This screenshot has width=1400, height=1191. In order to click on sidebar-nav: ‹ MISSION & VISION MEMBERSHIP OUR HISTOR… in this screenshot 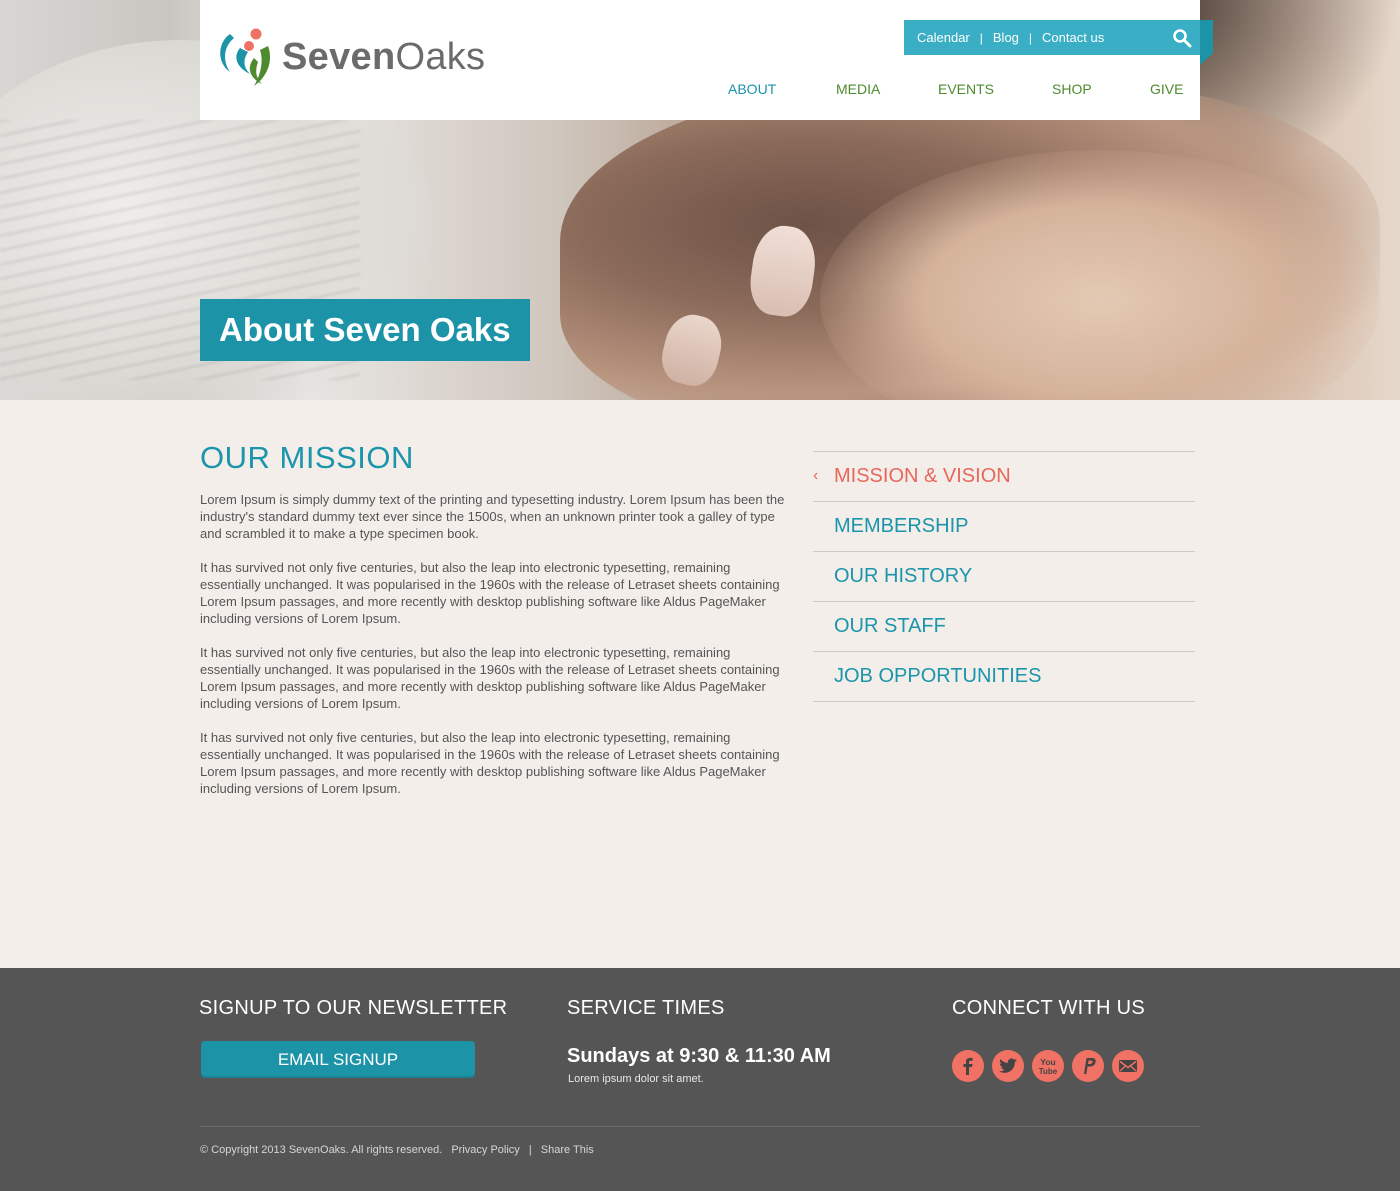, I will do `click(1004, 576)`.